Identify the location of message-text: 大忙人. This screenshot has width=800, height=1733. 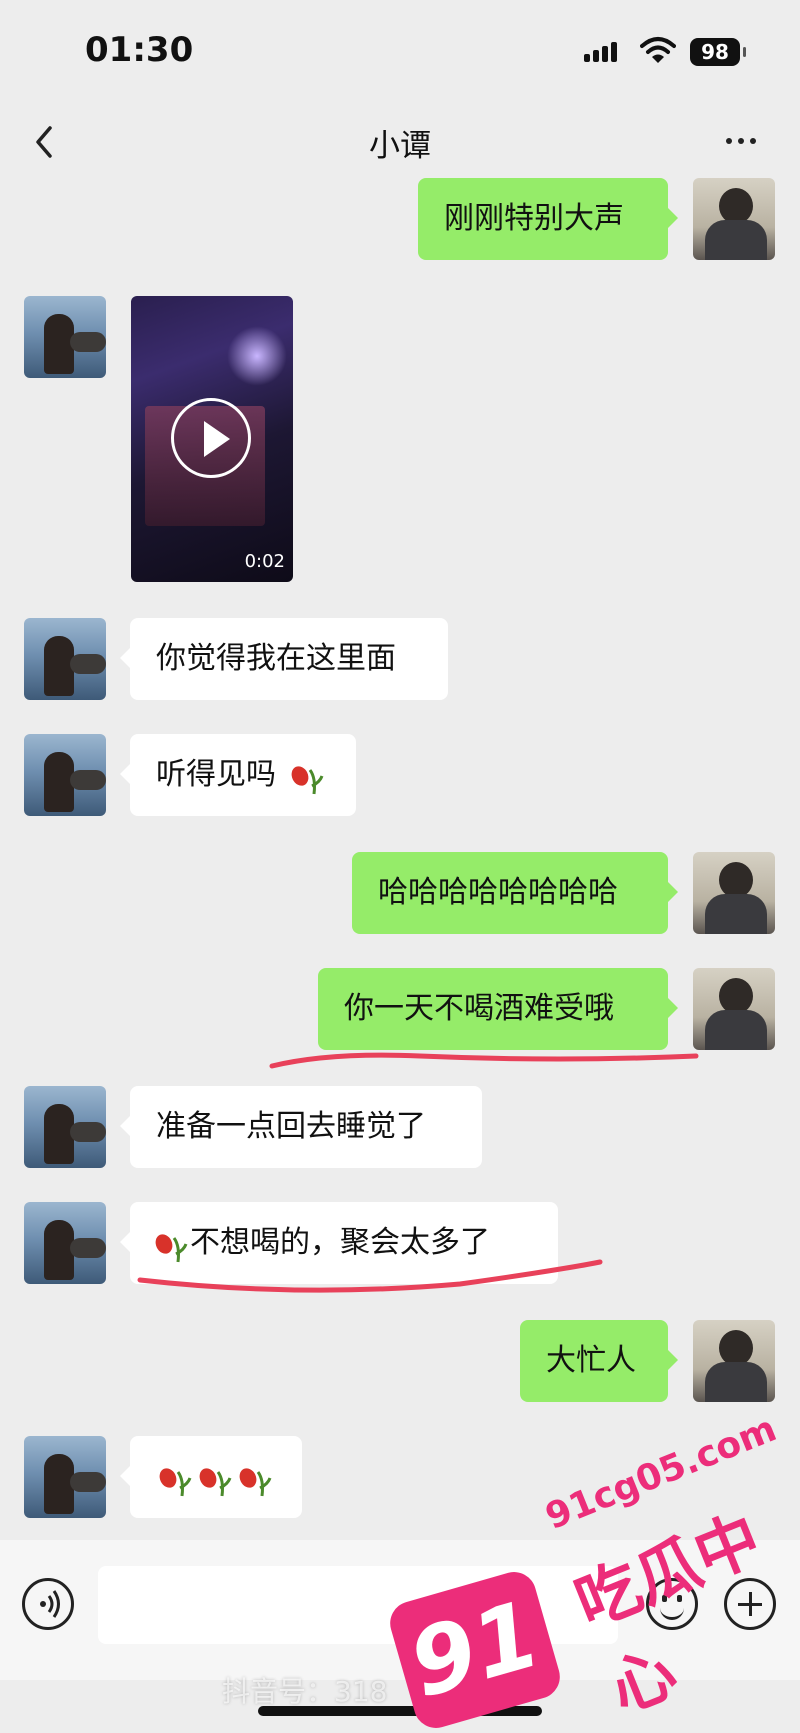
(591, 1360).